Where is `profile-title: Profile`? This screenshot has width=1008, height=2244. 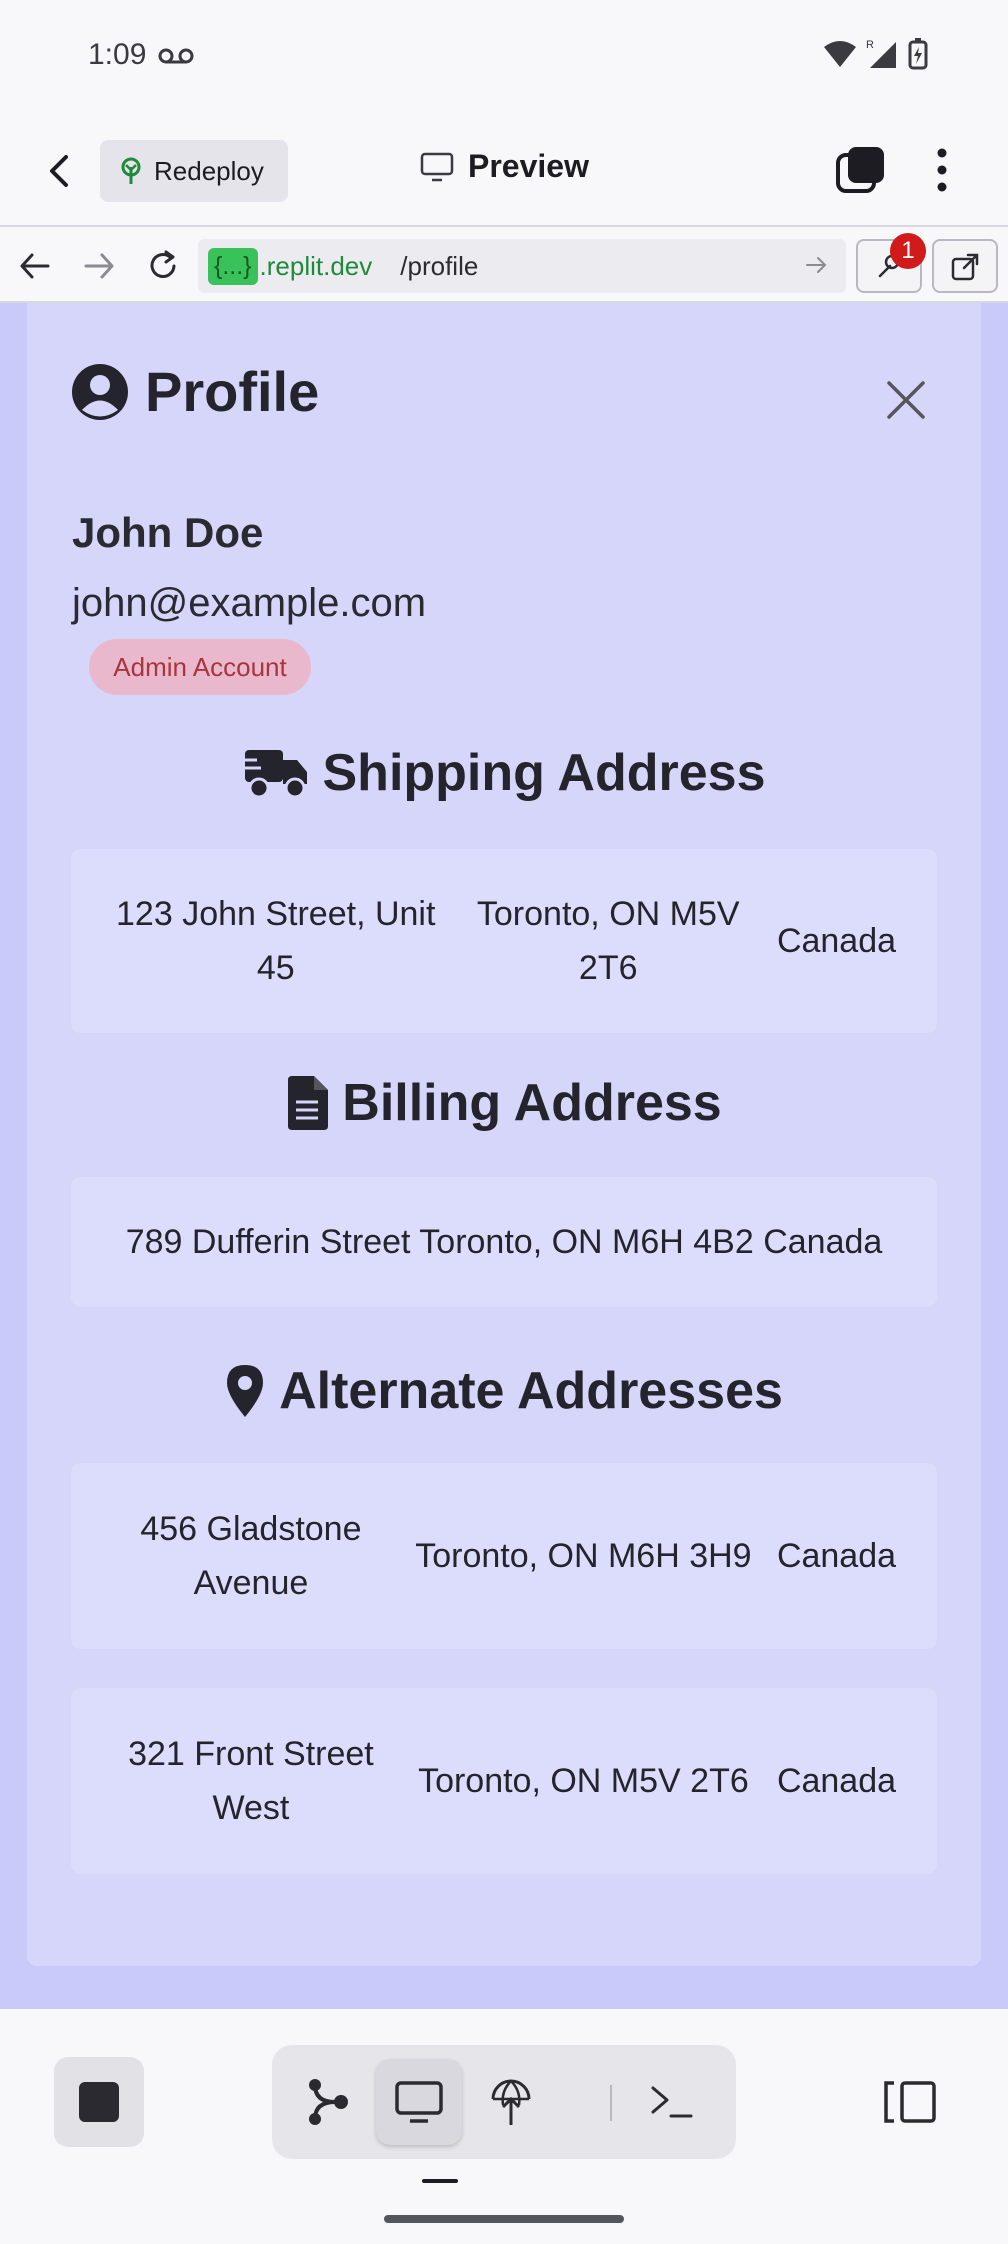 profile-title: Profile is located at coordinates (232, 391).